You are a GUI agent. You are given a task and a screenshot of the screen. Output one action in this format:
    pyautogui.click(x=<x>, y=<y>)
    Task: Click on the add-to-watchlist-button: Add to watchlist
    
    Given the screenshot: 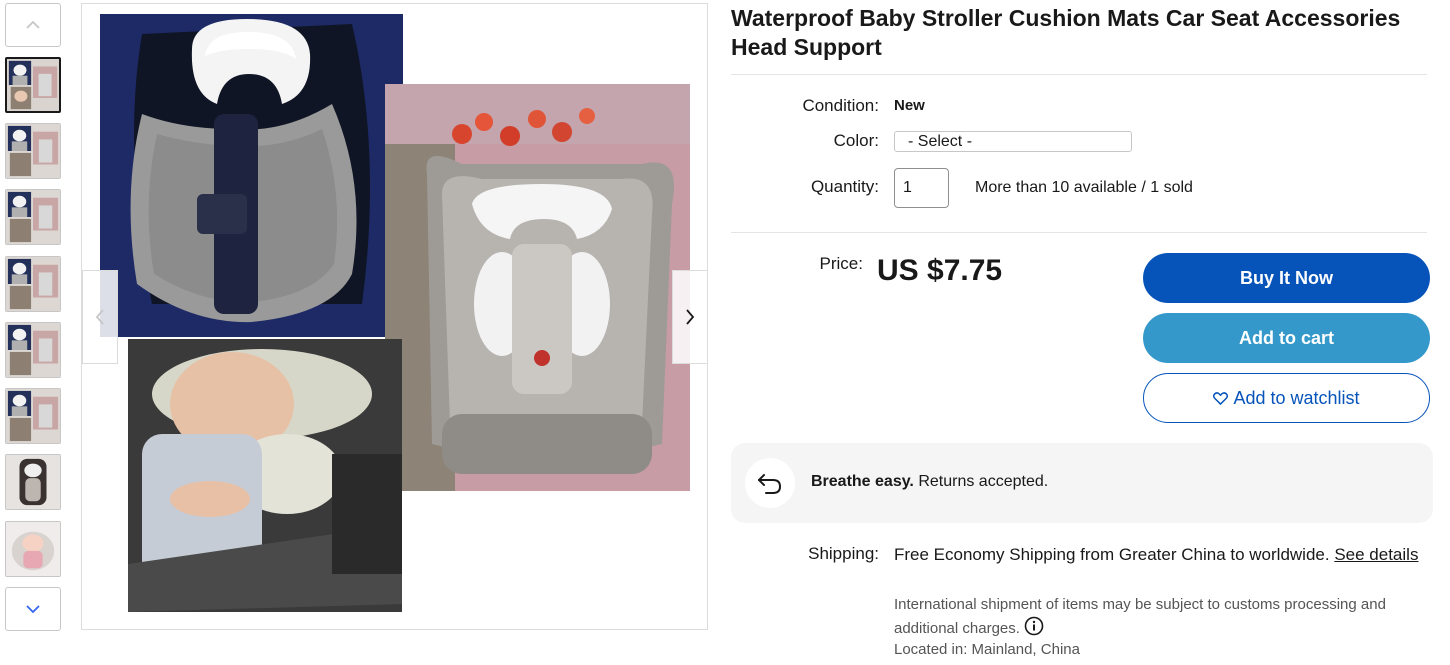 What is the action you would take?
    pyautogui.click(x=1286, y=398)
    